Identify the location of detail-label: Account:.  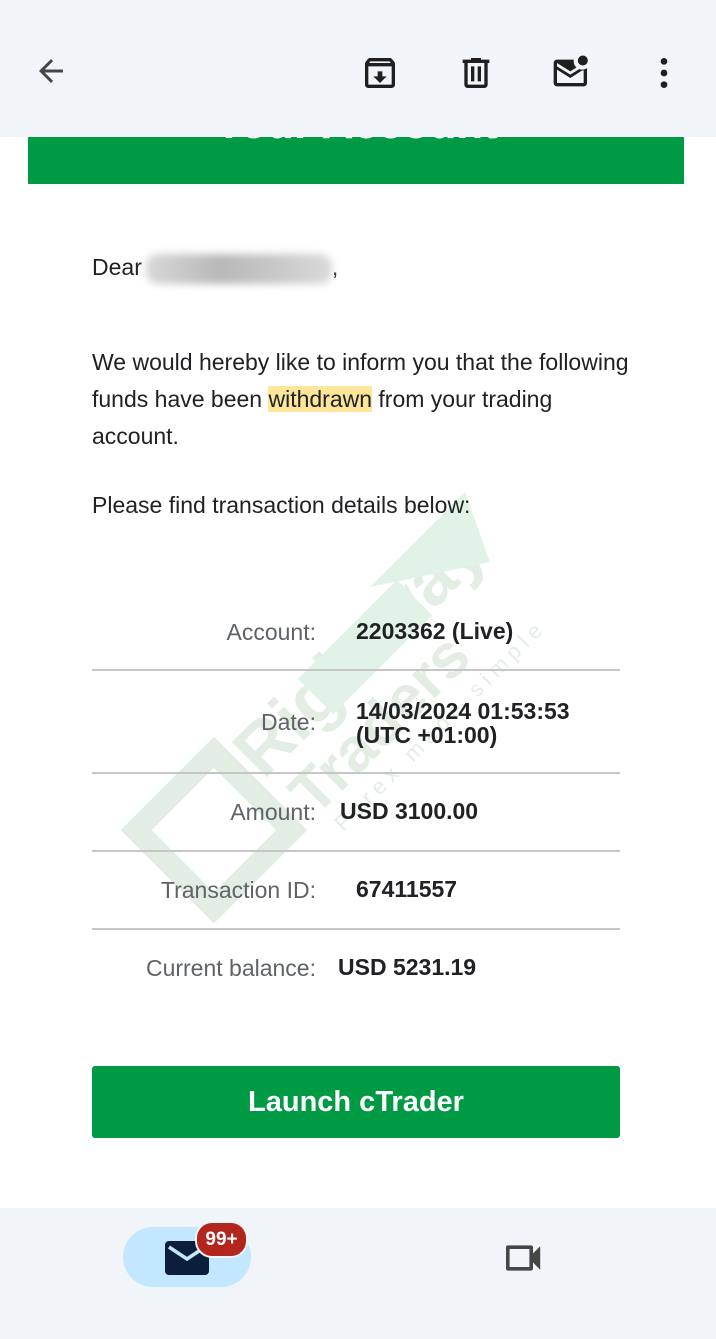
(271, 632).